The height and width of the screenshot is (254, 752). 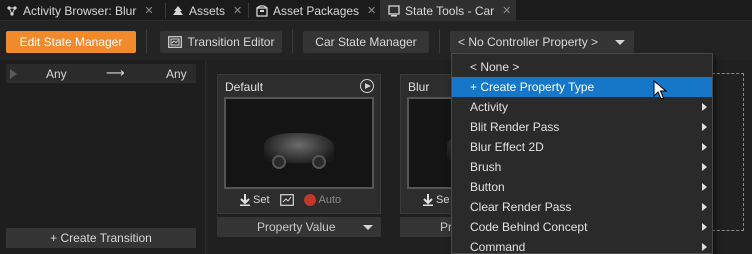 What do you see at coordinates (12, 11) in the screenshot?
I see `activity-icon` at bounding box center [12, 11].